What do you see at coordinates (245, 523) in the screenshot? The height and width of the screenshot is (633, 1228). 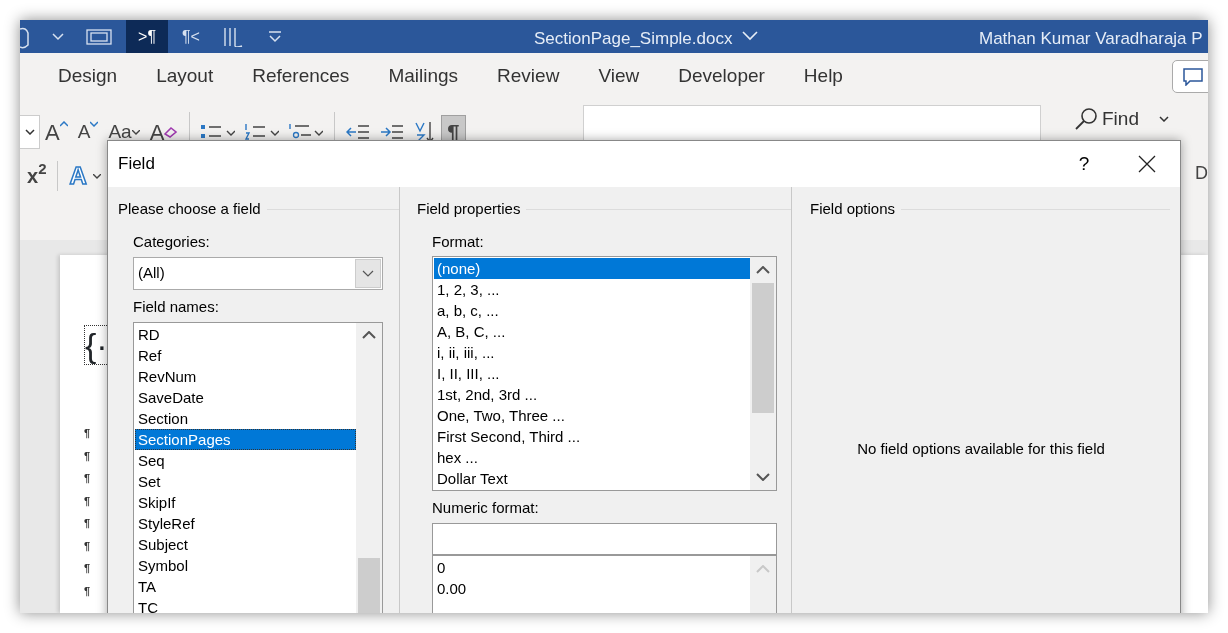 I see `list-item: StyleRef` at bounding box center [245, 523].